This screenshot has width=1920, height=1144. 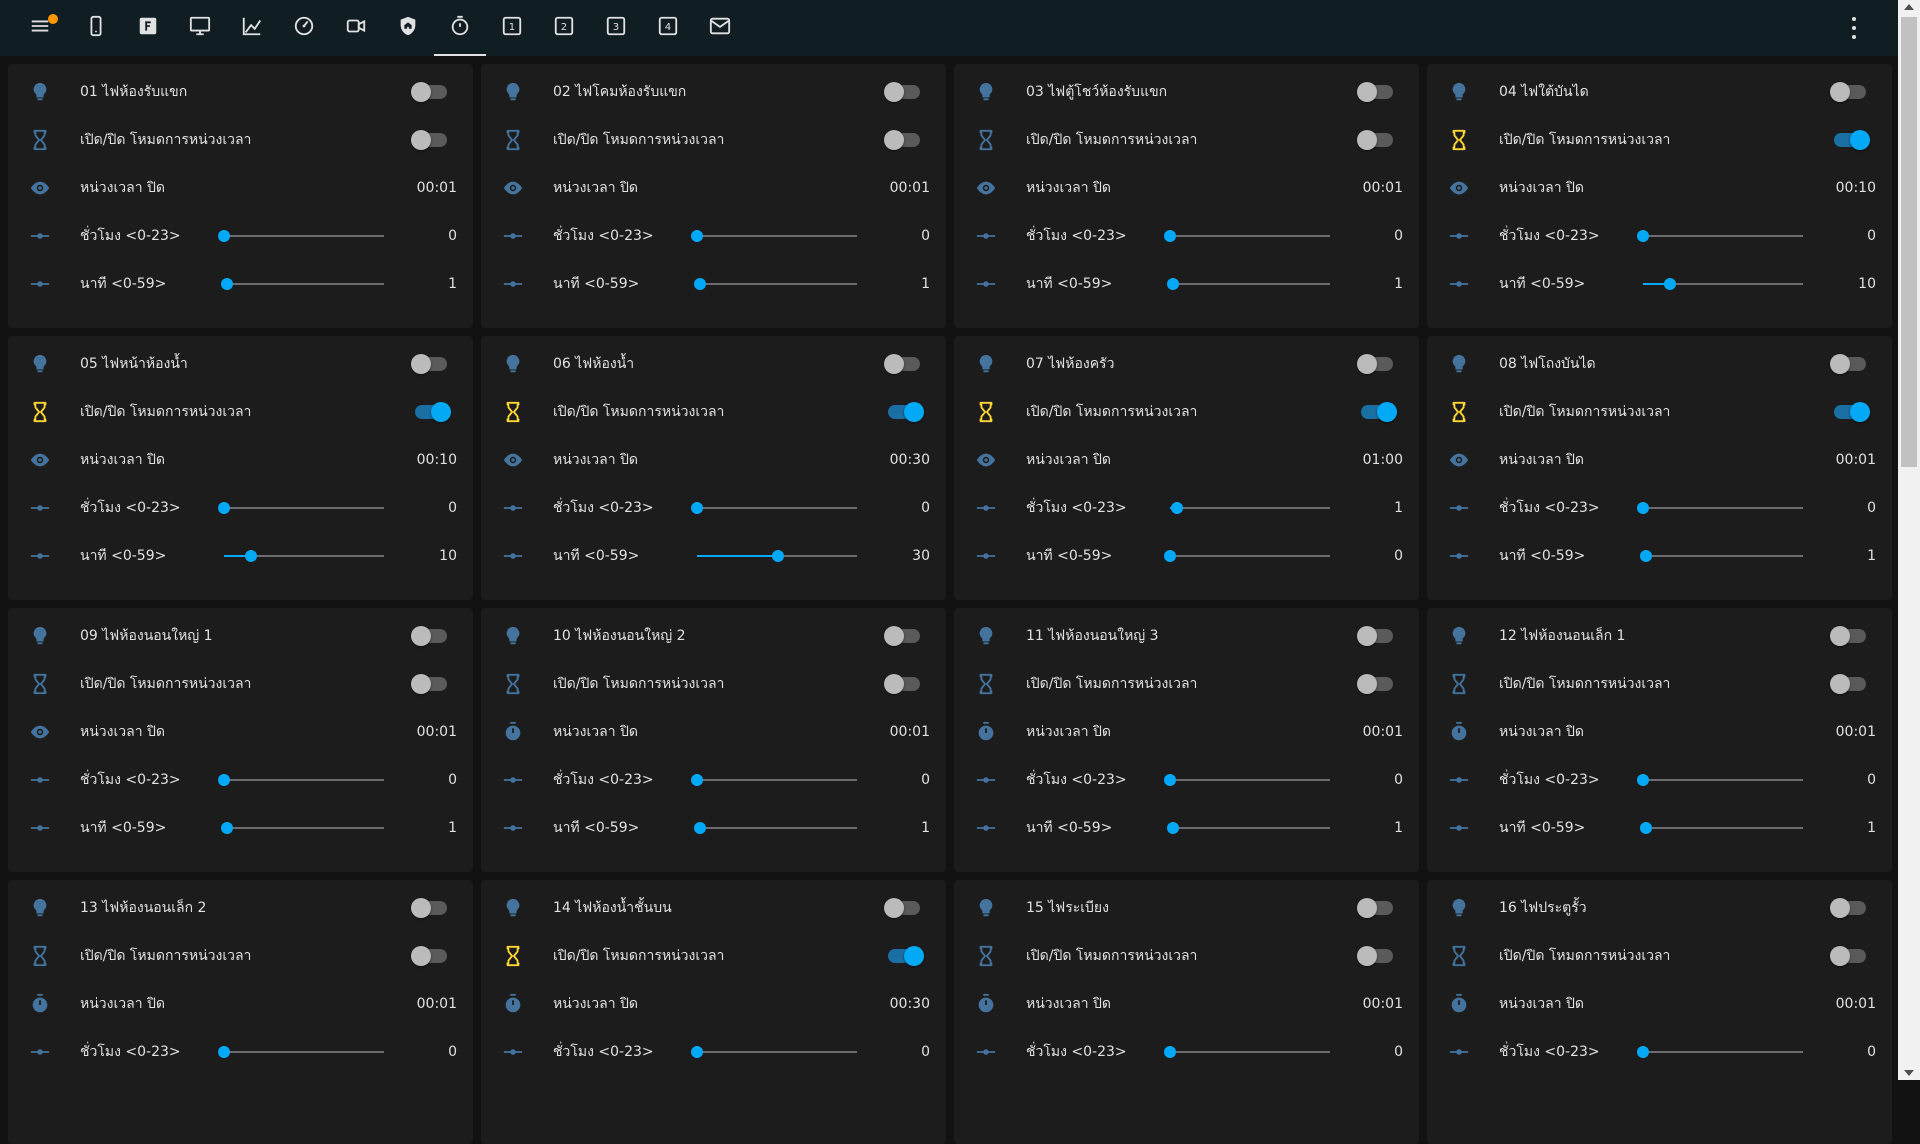 I want to click on scroll-up-arrow, so click(x=1909, y=7).